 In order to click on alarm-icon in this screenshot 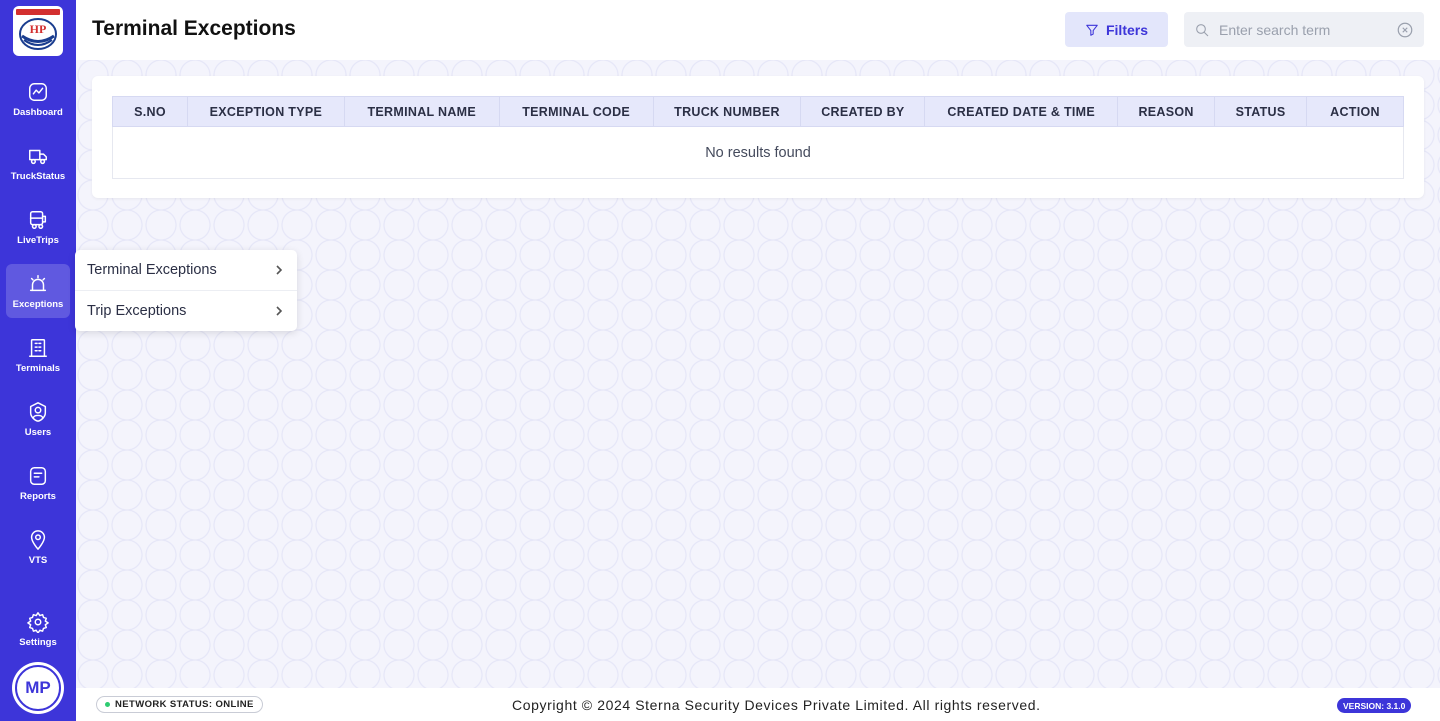, I will do `click(38, 282)`.